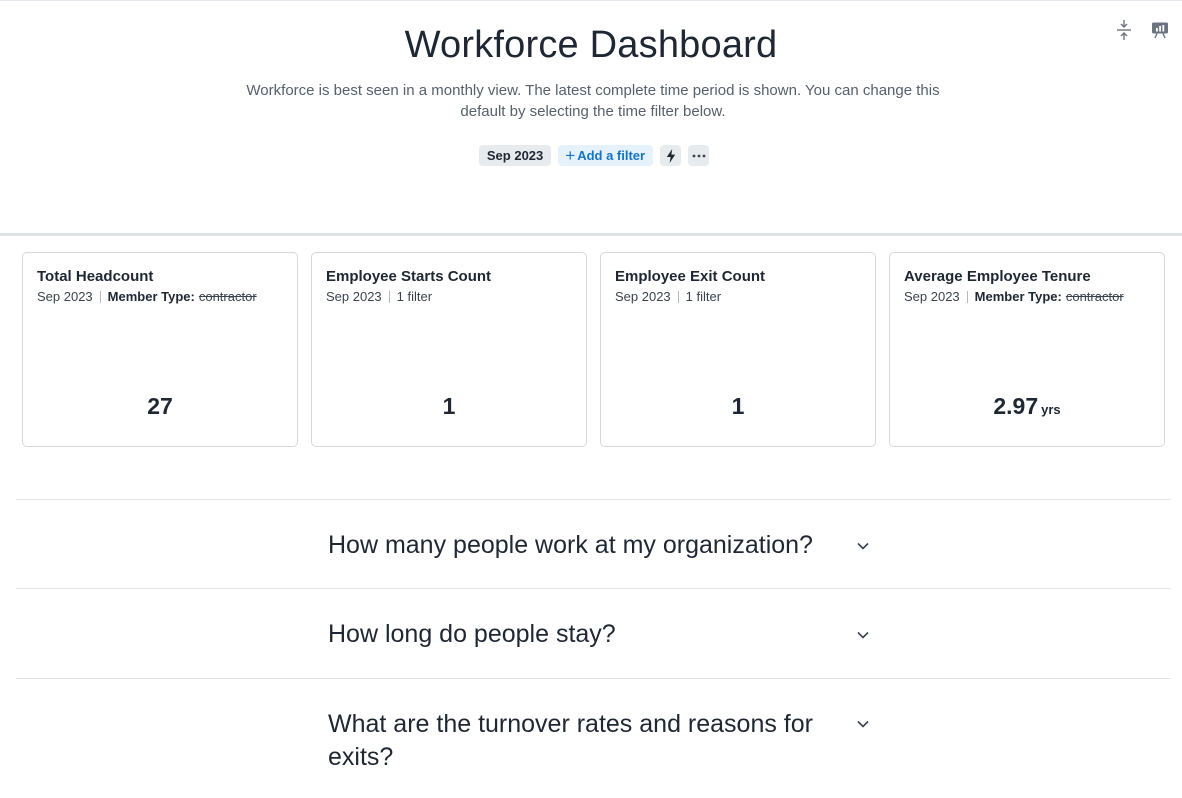 Image resolution: width=1182 pixels, height=798 pixels. I want to click on card-value-number: 27, so click(160, 406).